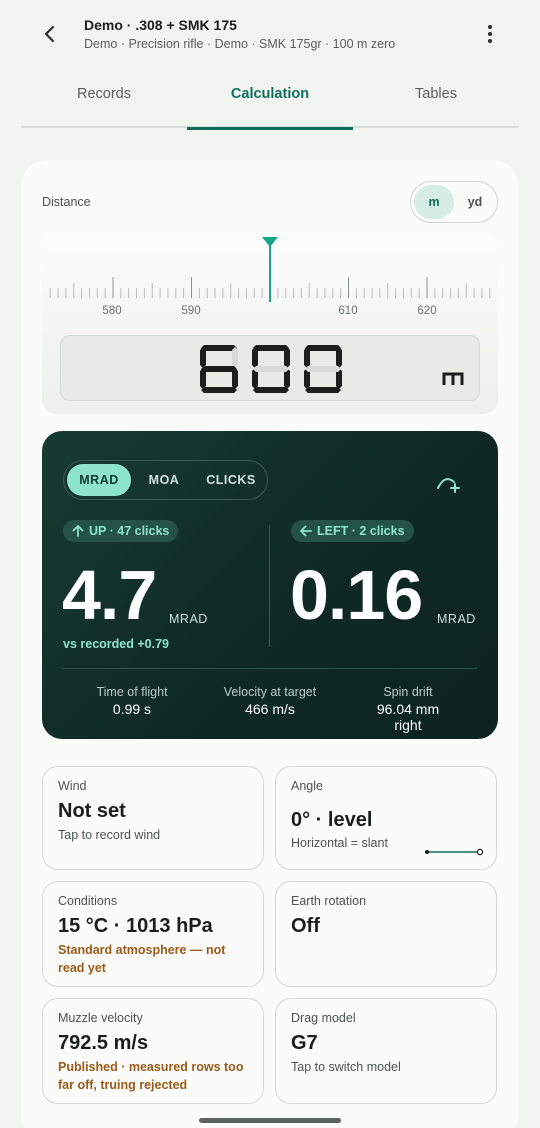 The width and height of the screenshot is (540, 1128). I want to click on seven-segment-digits, so click(271, 369).